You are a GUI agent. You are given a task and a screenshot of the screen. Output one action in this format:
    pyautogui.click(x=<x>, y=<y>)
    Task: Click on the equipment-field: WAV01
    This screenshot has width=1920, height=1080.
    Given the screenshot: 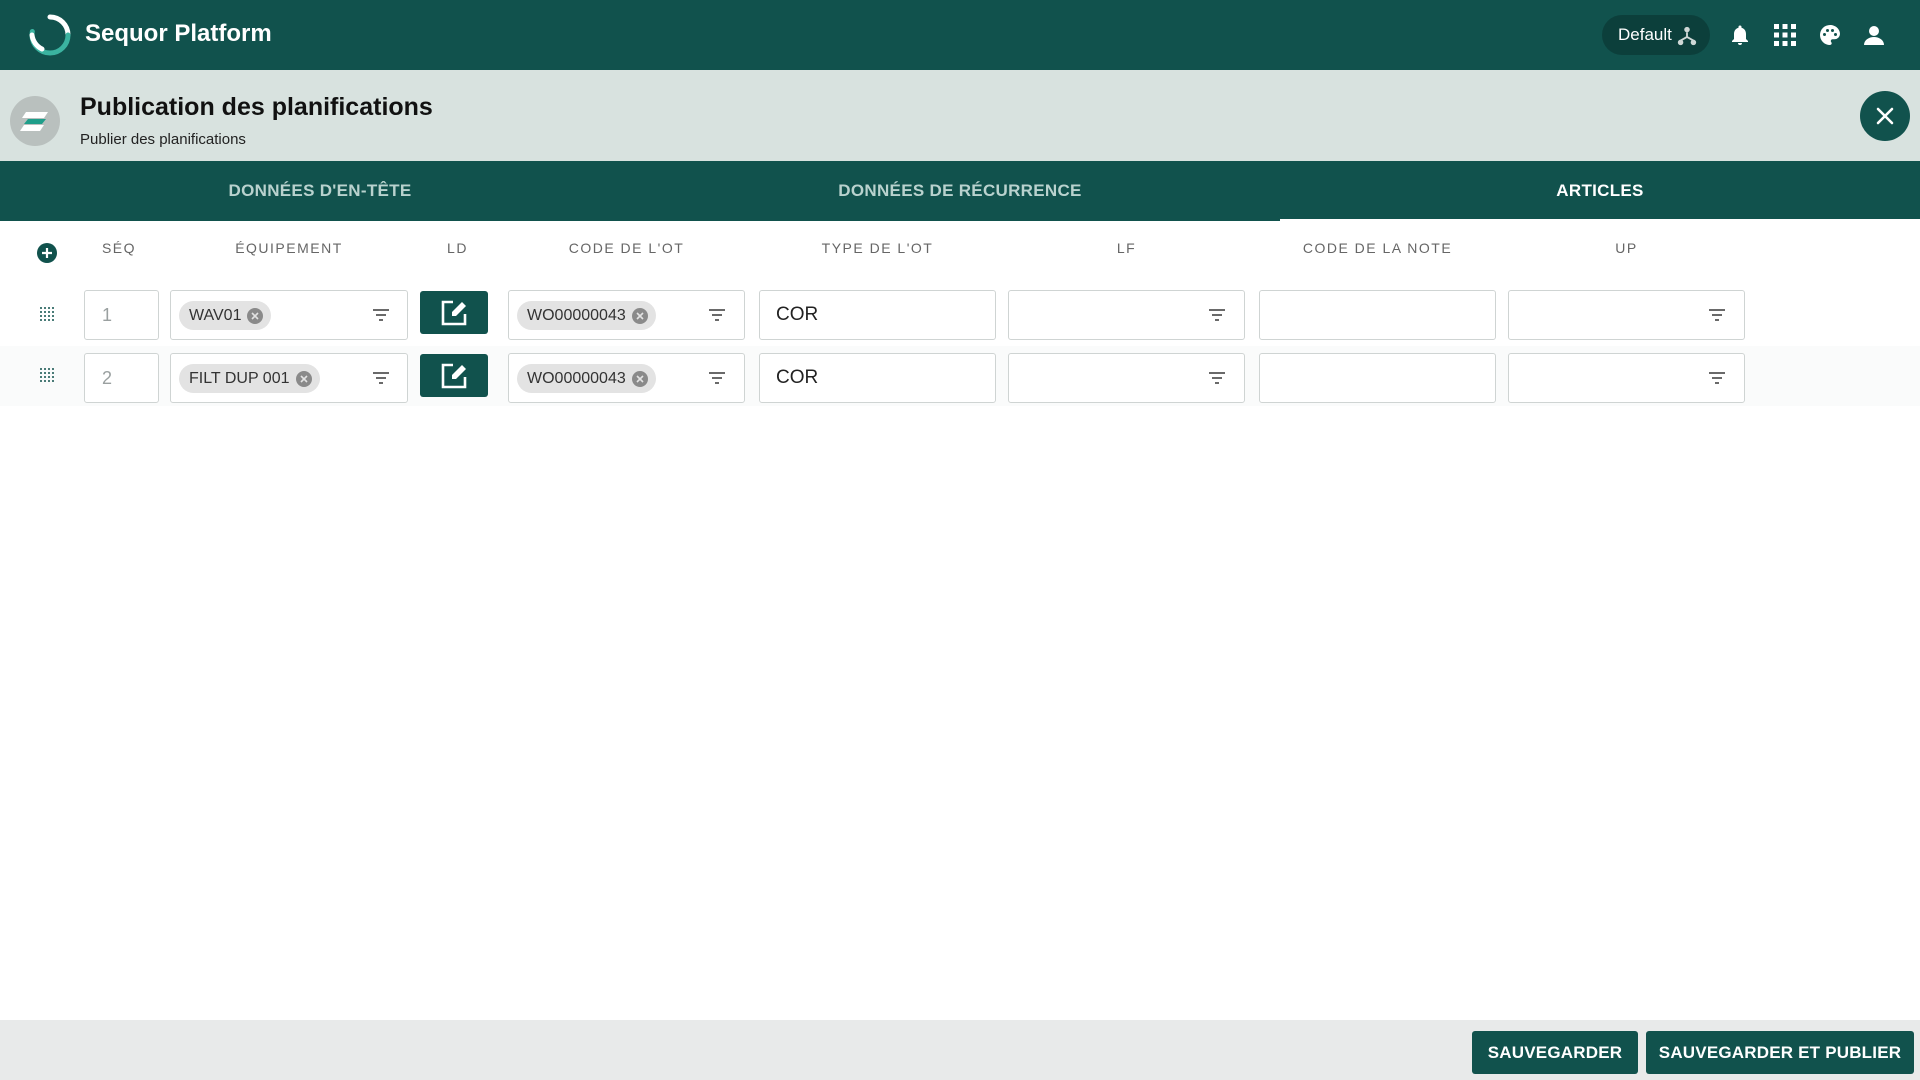 What is the action you would take?
    pyautogui.click(x=289, y=315)
    